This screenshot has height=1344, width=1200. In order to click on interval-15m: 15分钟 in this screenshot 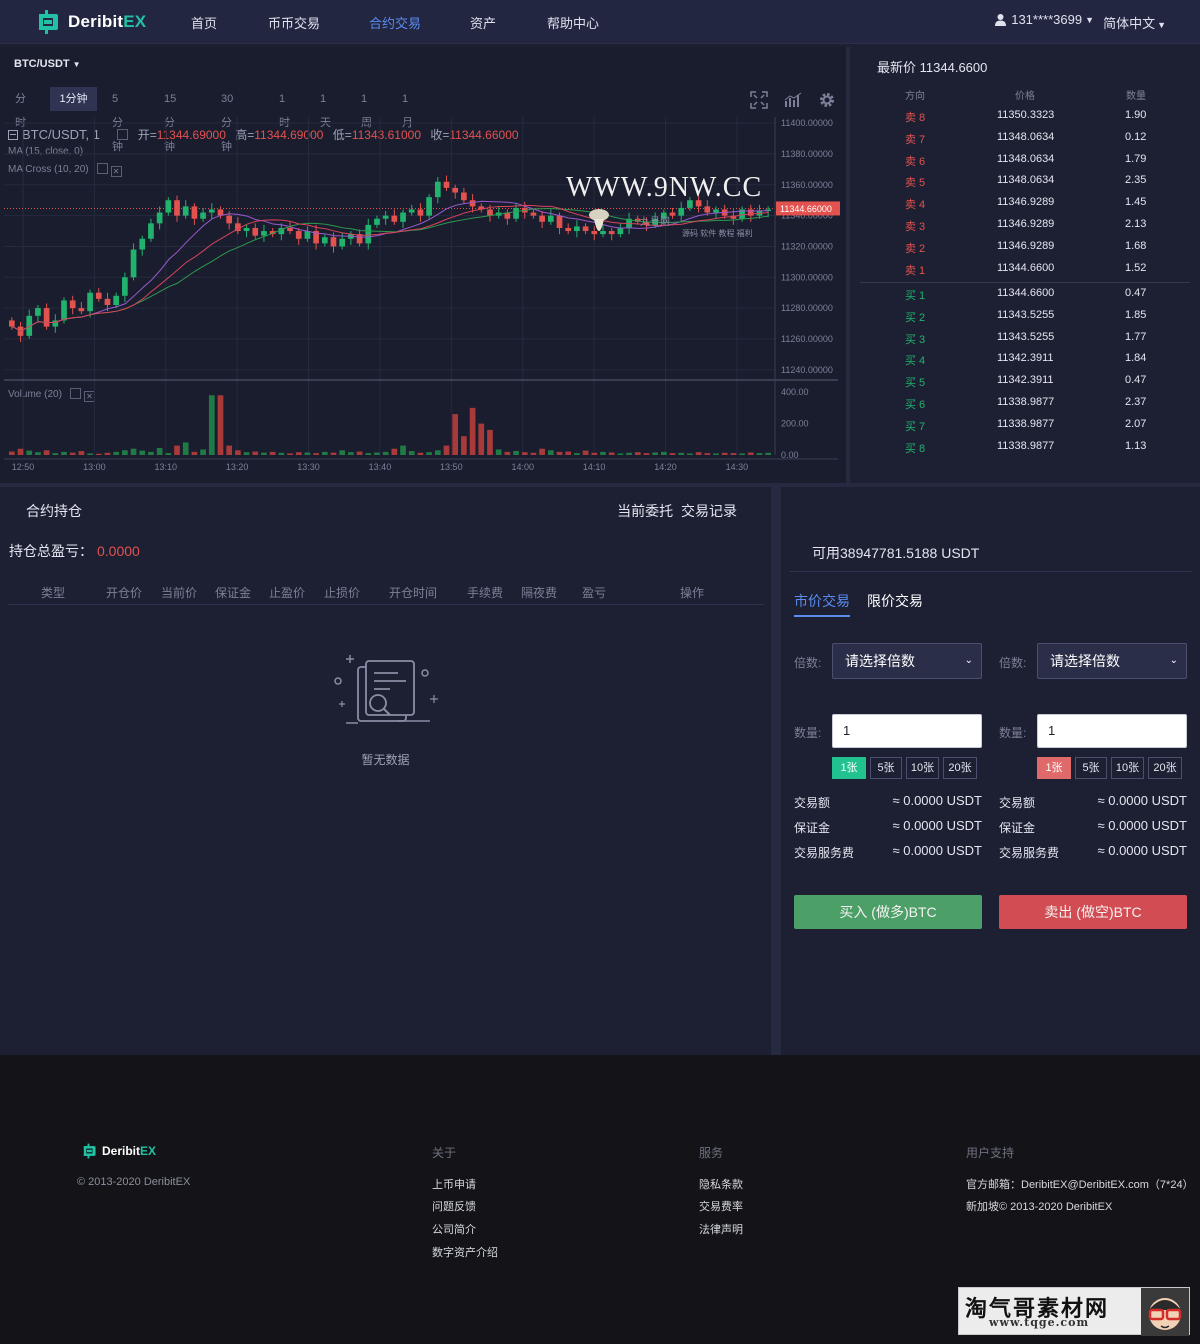, I will do `click(170, 120)`.